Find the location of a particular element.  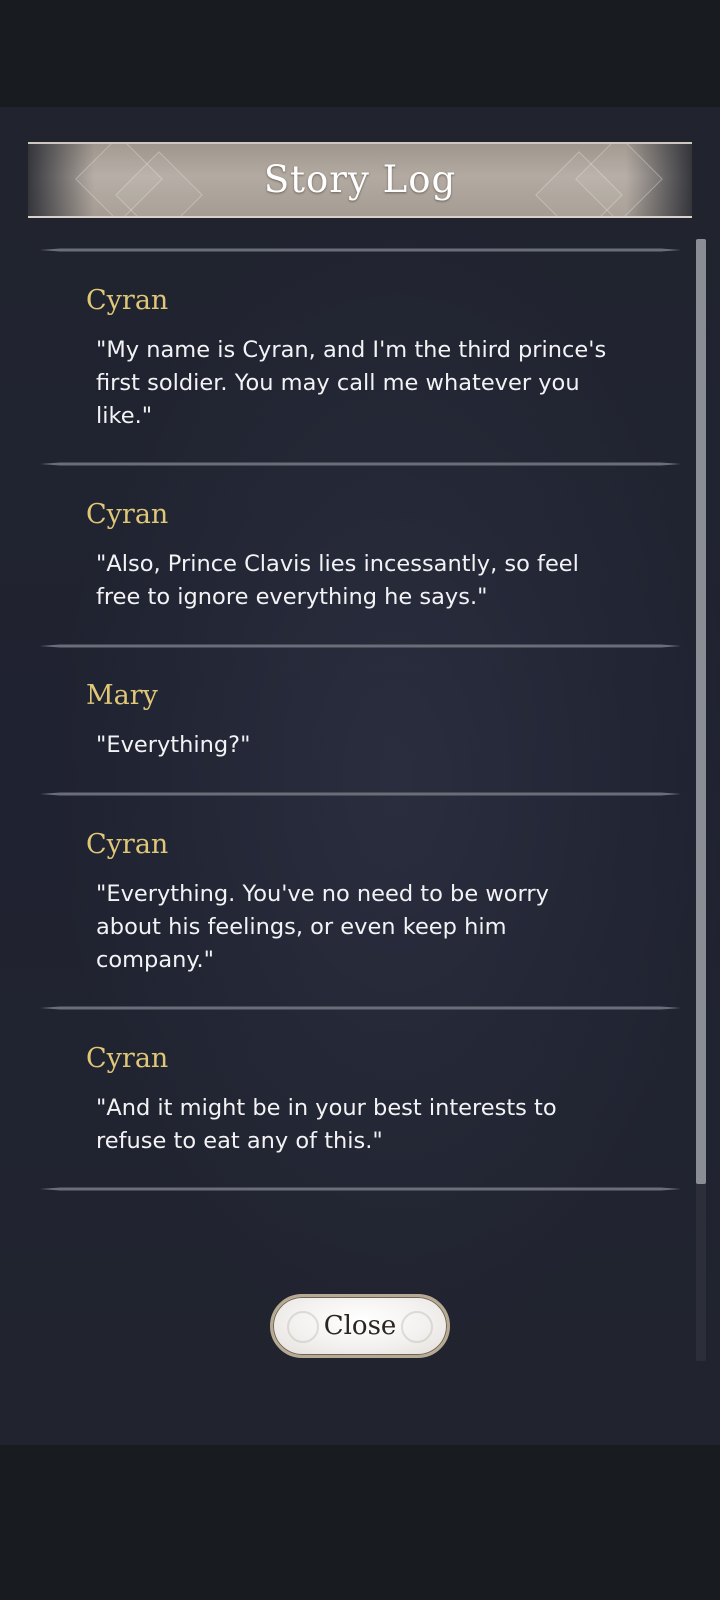

scrollbar-thumb is located at coordinates (701, 711).